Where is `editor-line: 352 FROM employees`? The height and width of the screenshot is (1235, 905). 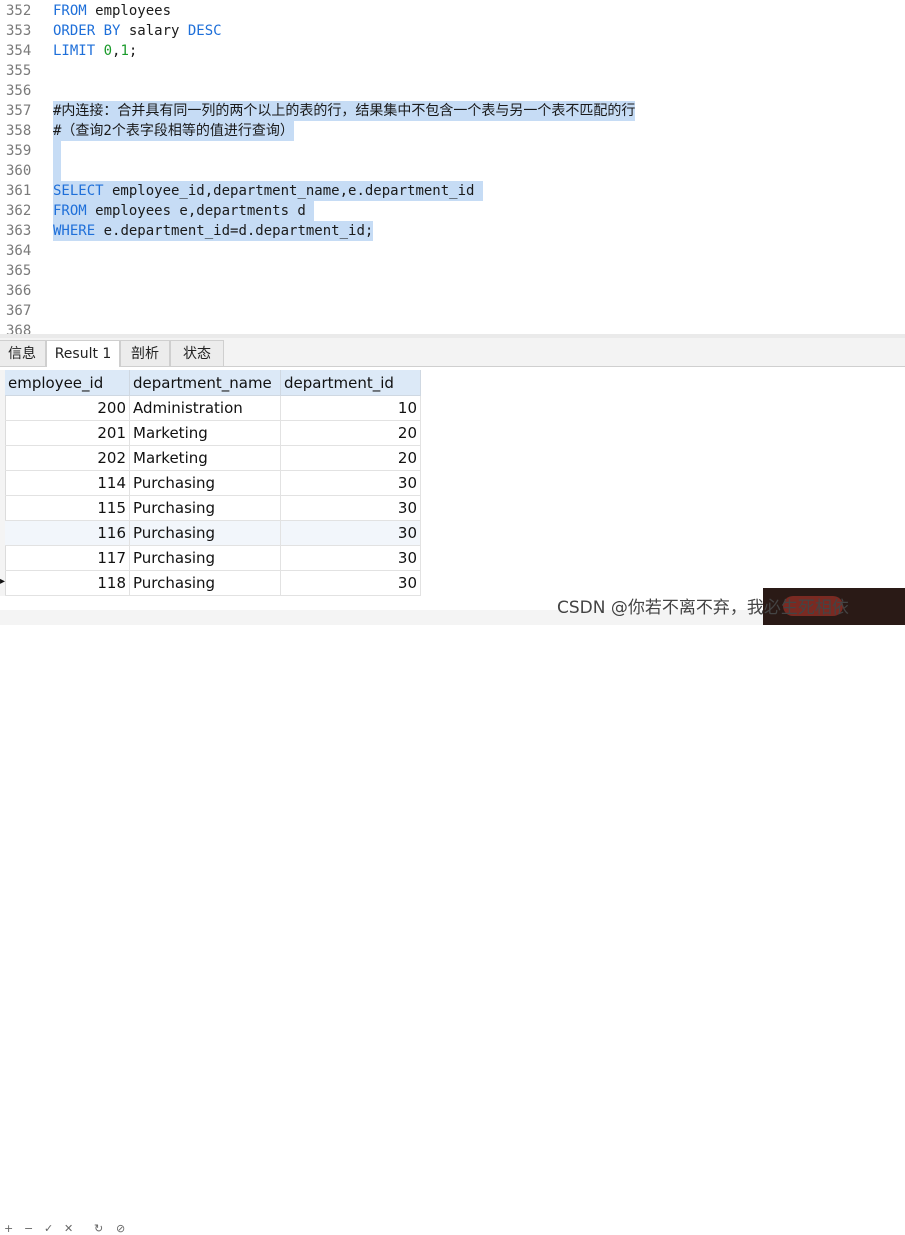
editor-line: 352 FROM employees is located at coordinates (452, 11).